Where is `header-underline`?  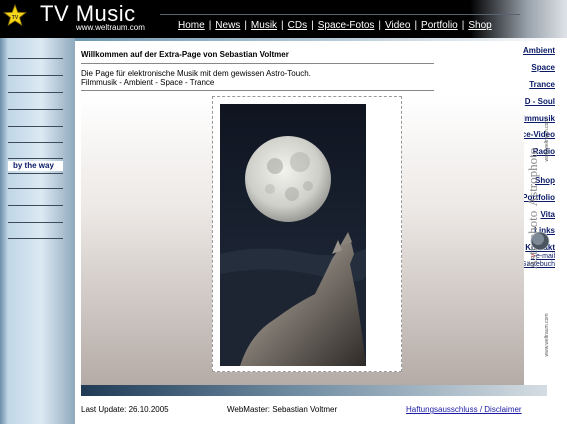 header-underline is located at coordinates (283, 39).